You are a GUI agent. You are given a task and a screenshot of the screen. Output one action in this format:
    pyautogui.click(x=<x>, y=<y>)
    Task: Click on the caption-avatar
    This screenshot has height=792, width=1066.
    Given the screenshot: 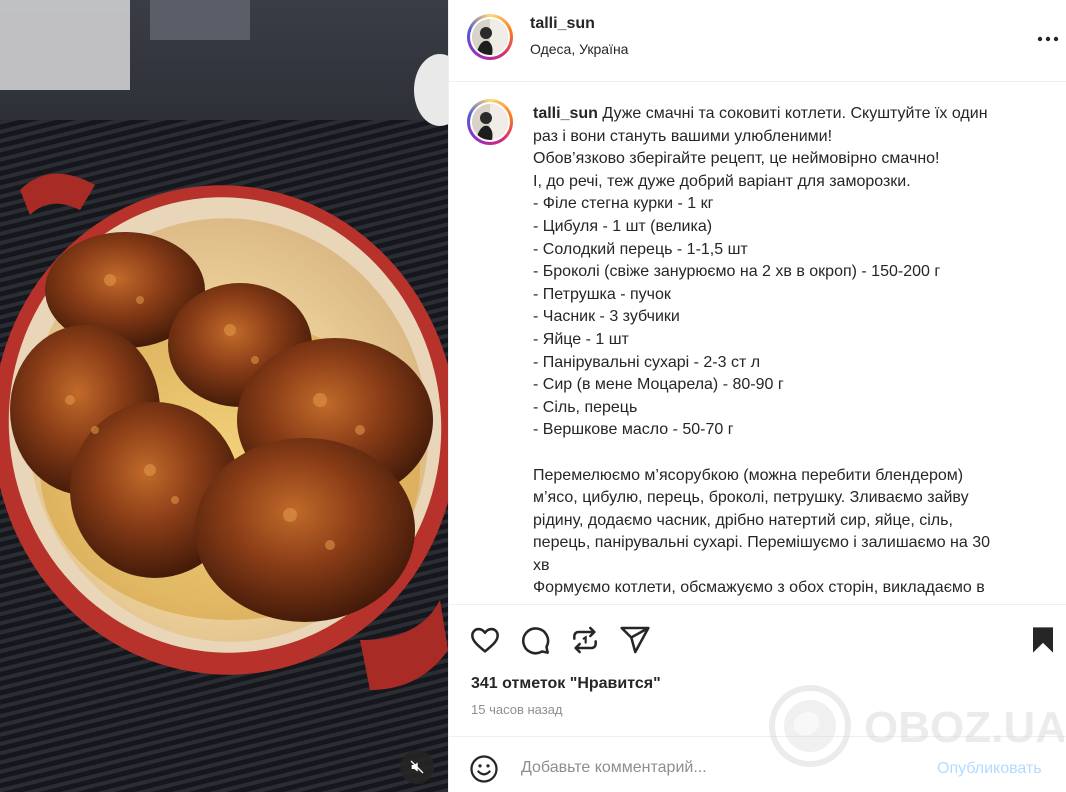 What is the action you would take?
    pyautogui.click(x=490, y=122)
    